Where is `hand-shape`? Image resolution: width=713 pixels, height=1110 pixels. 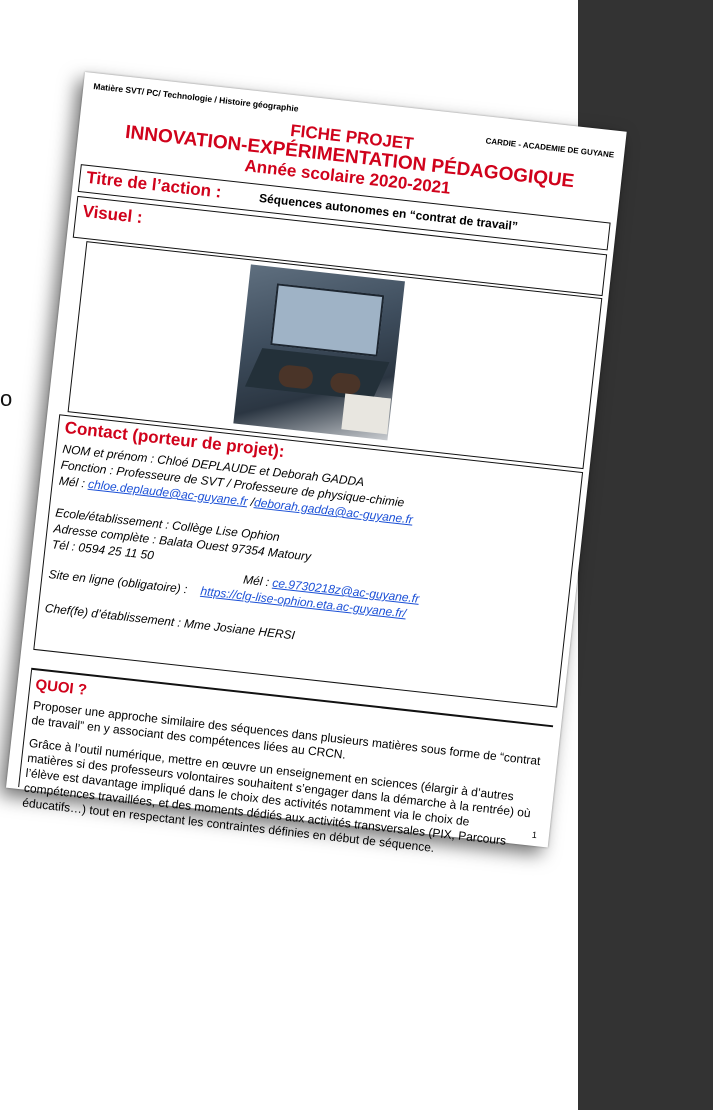 hand-shape is located at coordinates (295, 377).